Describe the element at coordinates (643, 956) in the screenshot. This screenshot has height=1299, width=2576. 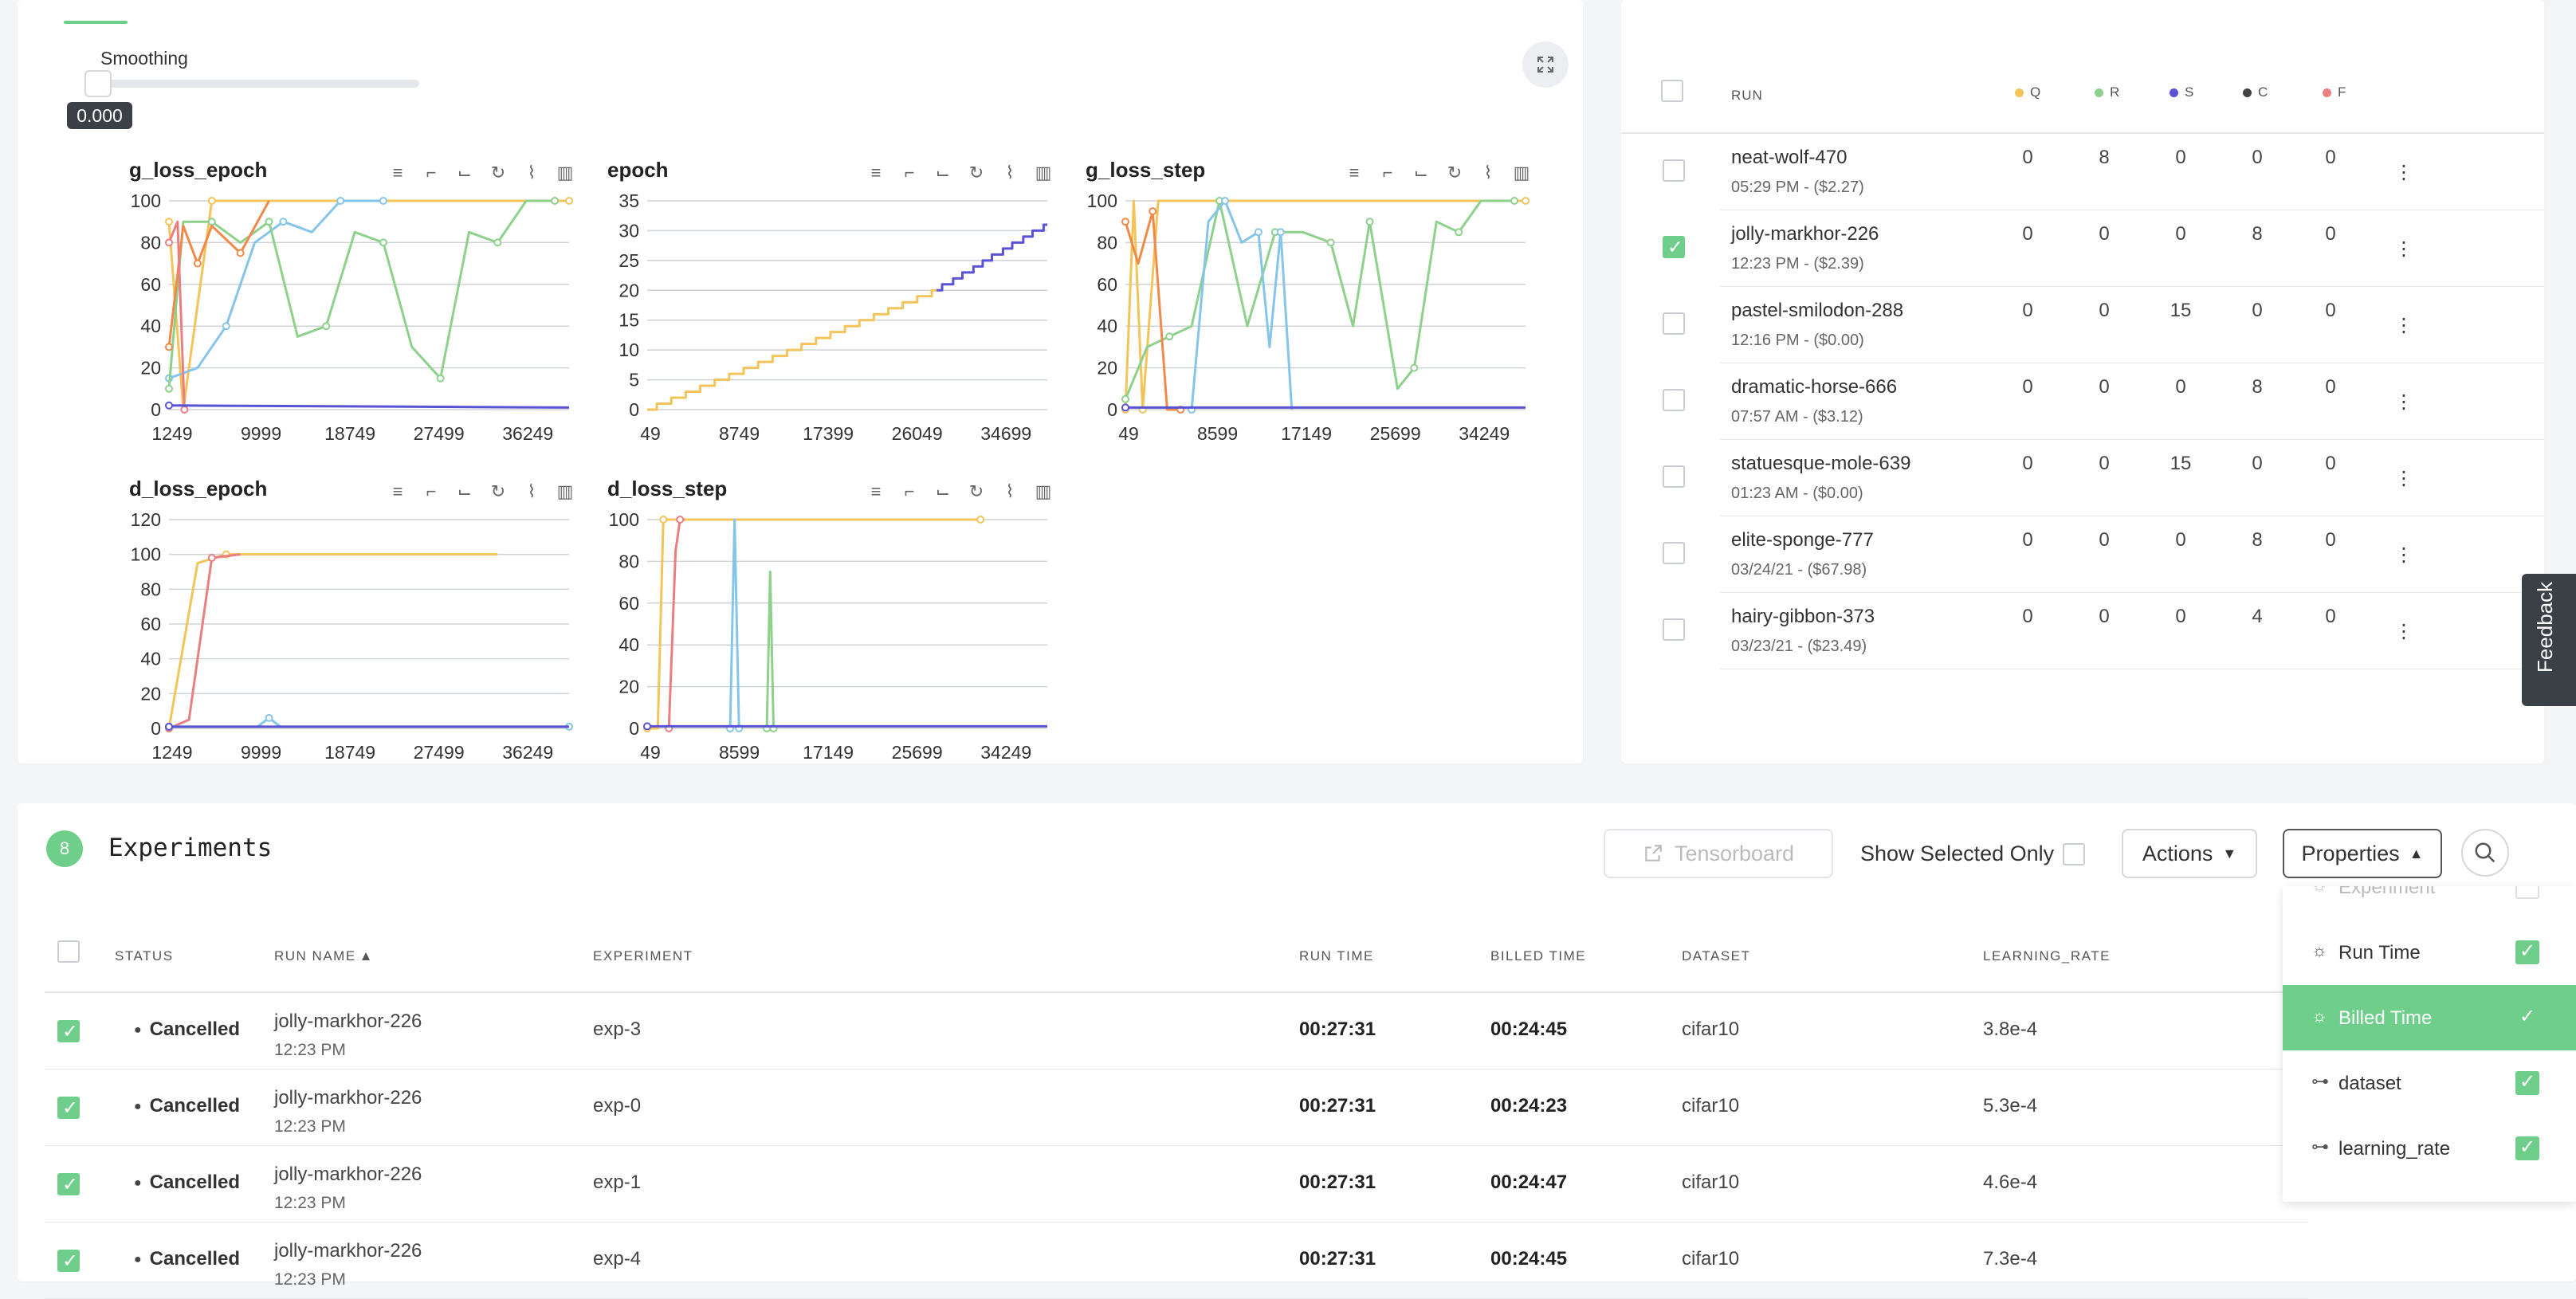
I see `col-experiment: EXPERIMENT` at that location.